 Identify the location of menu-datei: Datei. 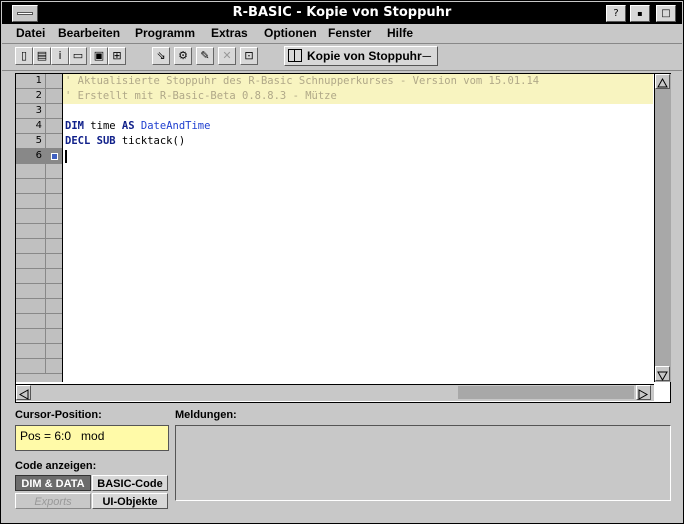
(30, 33).